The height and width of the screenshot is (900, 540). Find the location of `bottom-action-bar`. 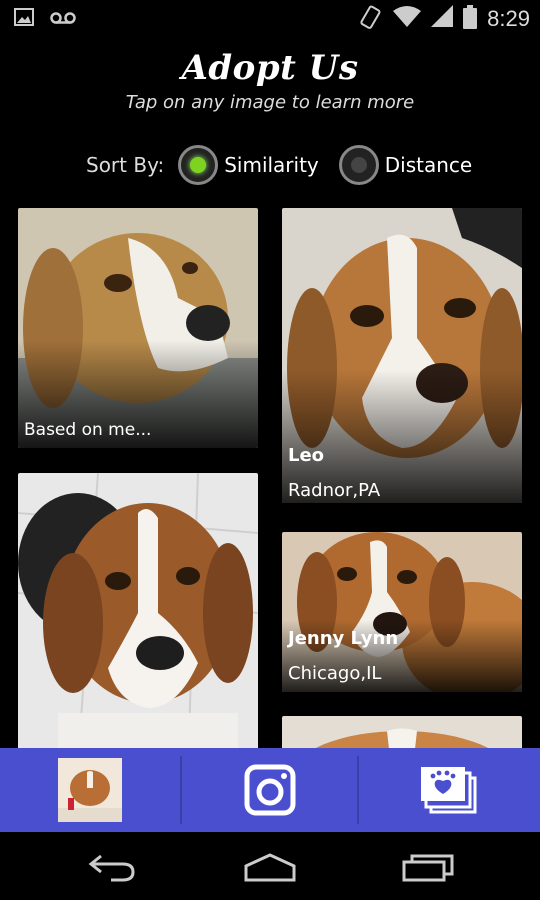

bottom-action-bar is located at coordinates (270, 790).